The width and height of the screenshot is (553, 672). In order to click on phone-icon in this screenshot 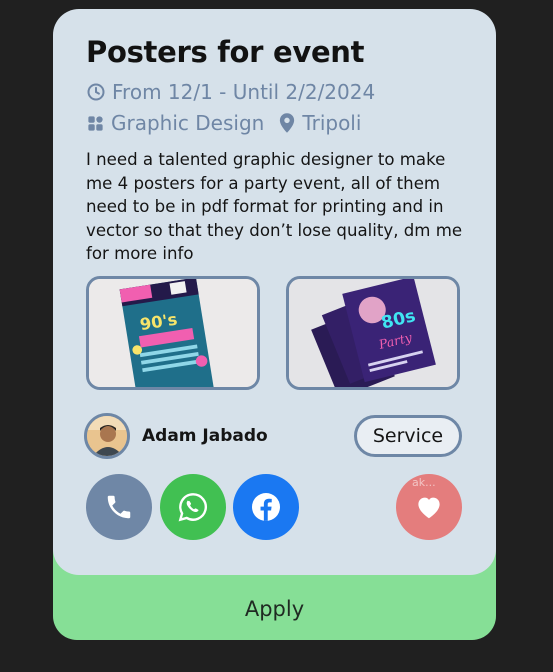, I will do `click(119, 507)`.